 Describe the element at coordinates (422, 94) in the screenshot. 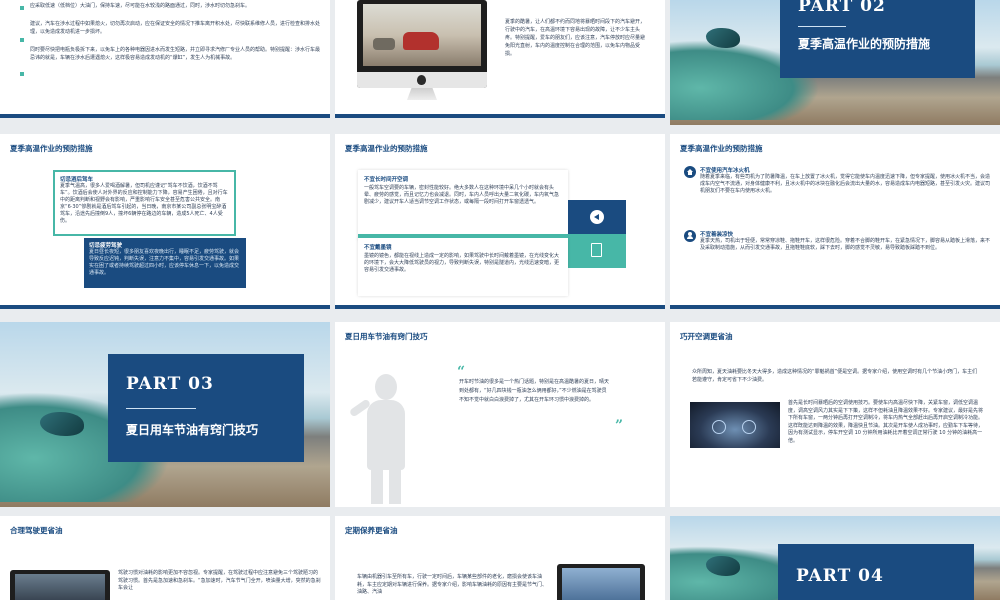

I see `monitor-stand` at that location.